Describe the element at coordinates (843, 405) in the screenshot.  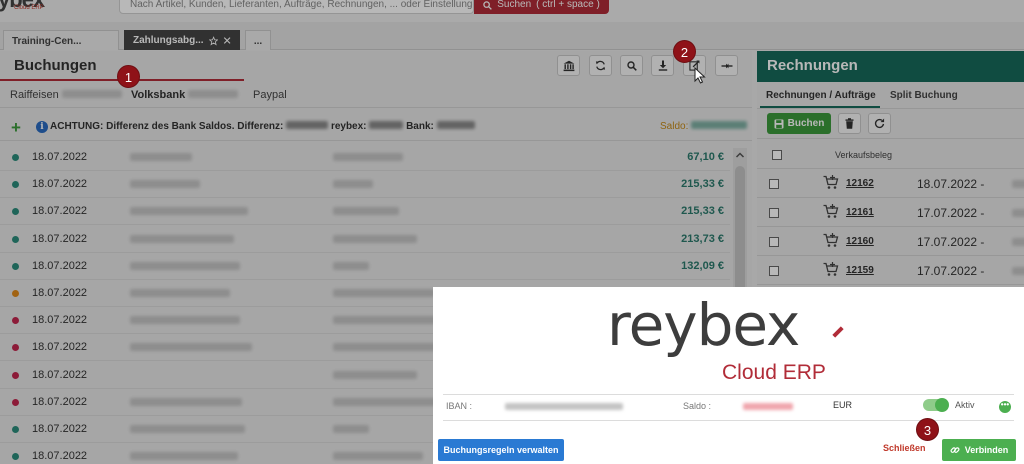
I see `currency-label: EUR` at that location.